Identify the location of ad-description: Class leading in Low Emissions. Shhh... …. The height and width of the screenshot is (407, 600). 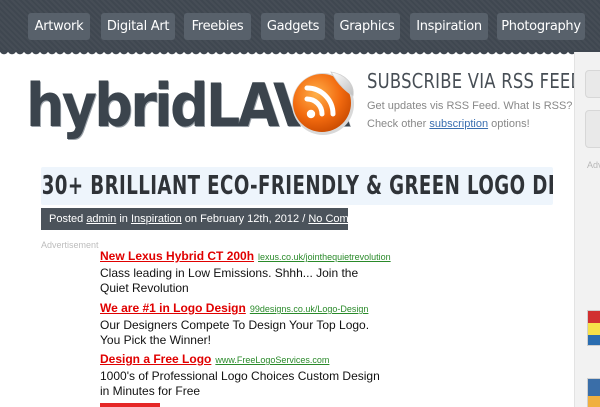
(229, 280).